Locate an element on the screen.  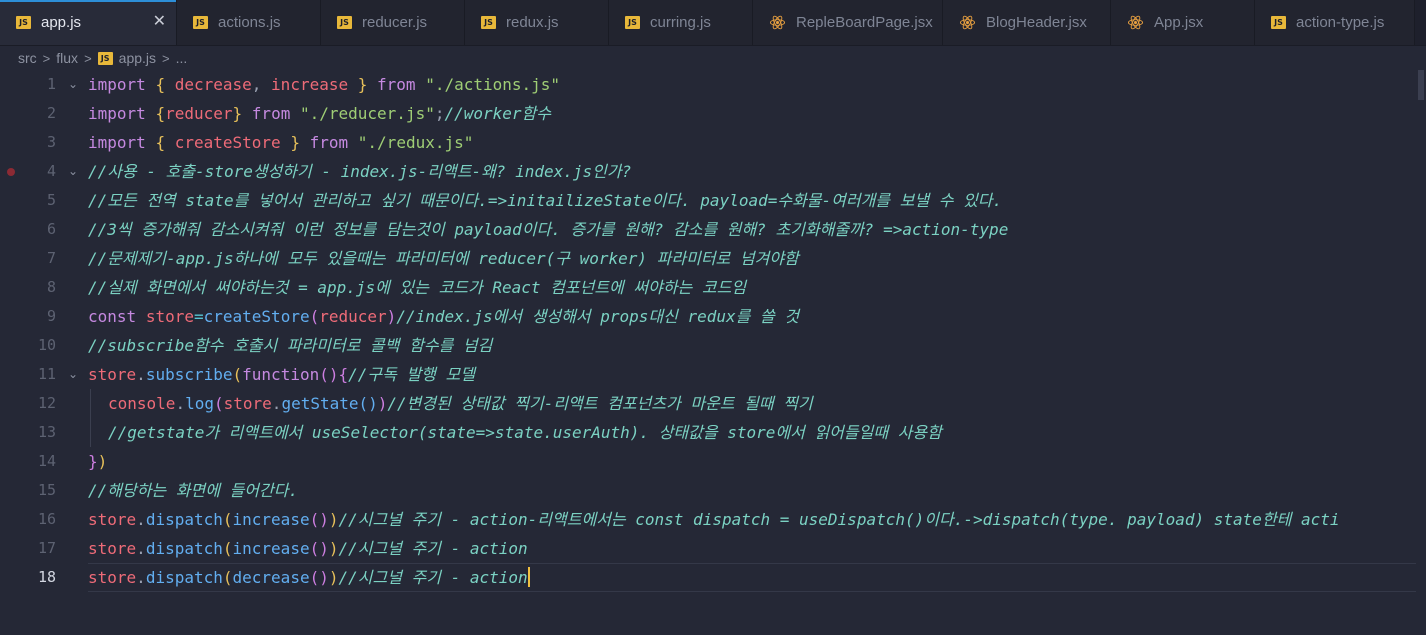
line-number: 10 is located at coordinates (46, 345).